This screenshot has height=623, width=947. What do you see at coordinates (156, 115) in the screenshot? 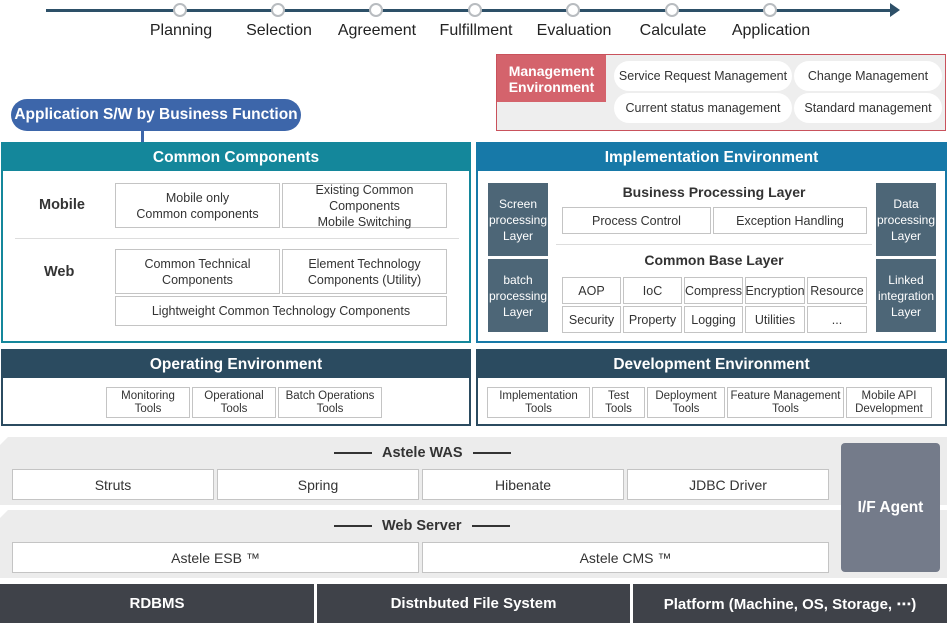
I see `application-sw-badge: Application S/W by Business Function` at bounding box center [156, 115].